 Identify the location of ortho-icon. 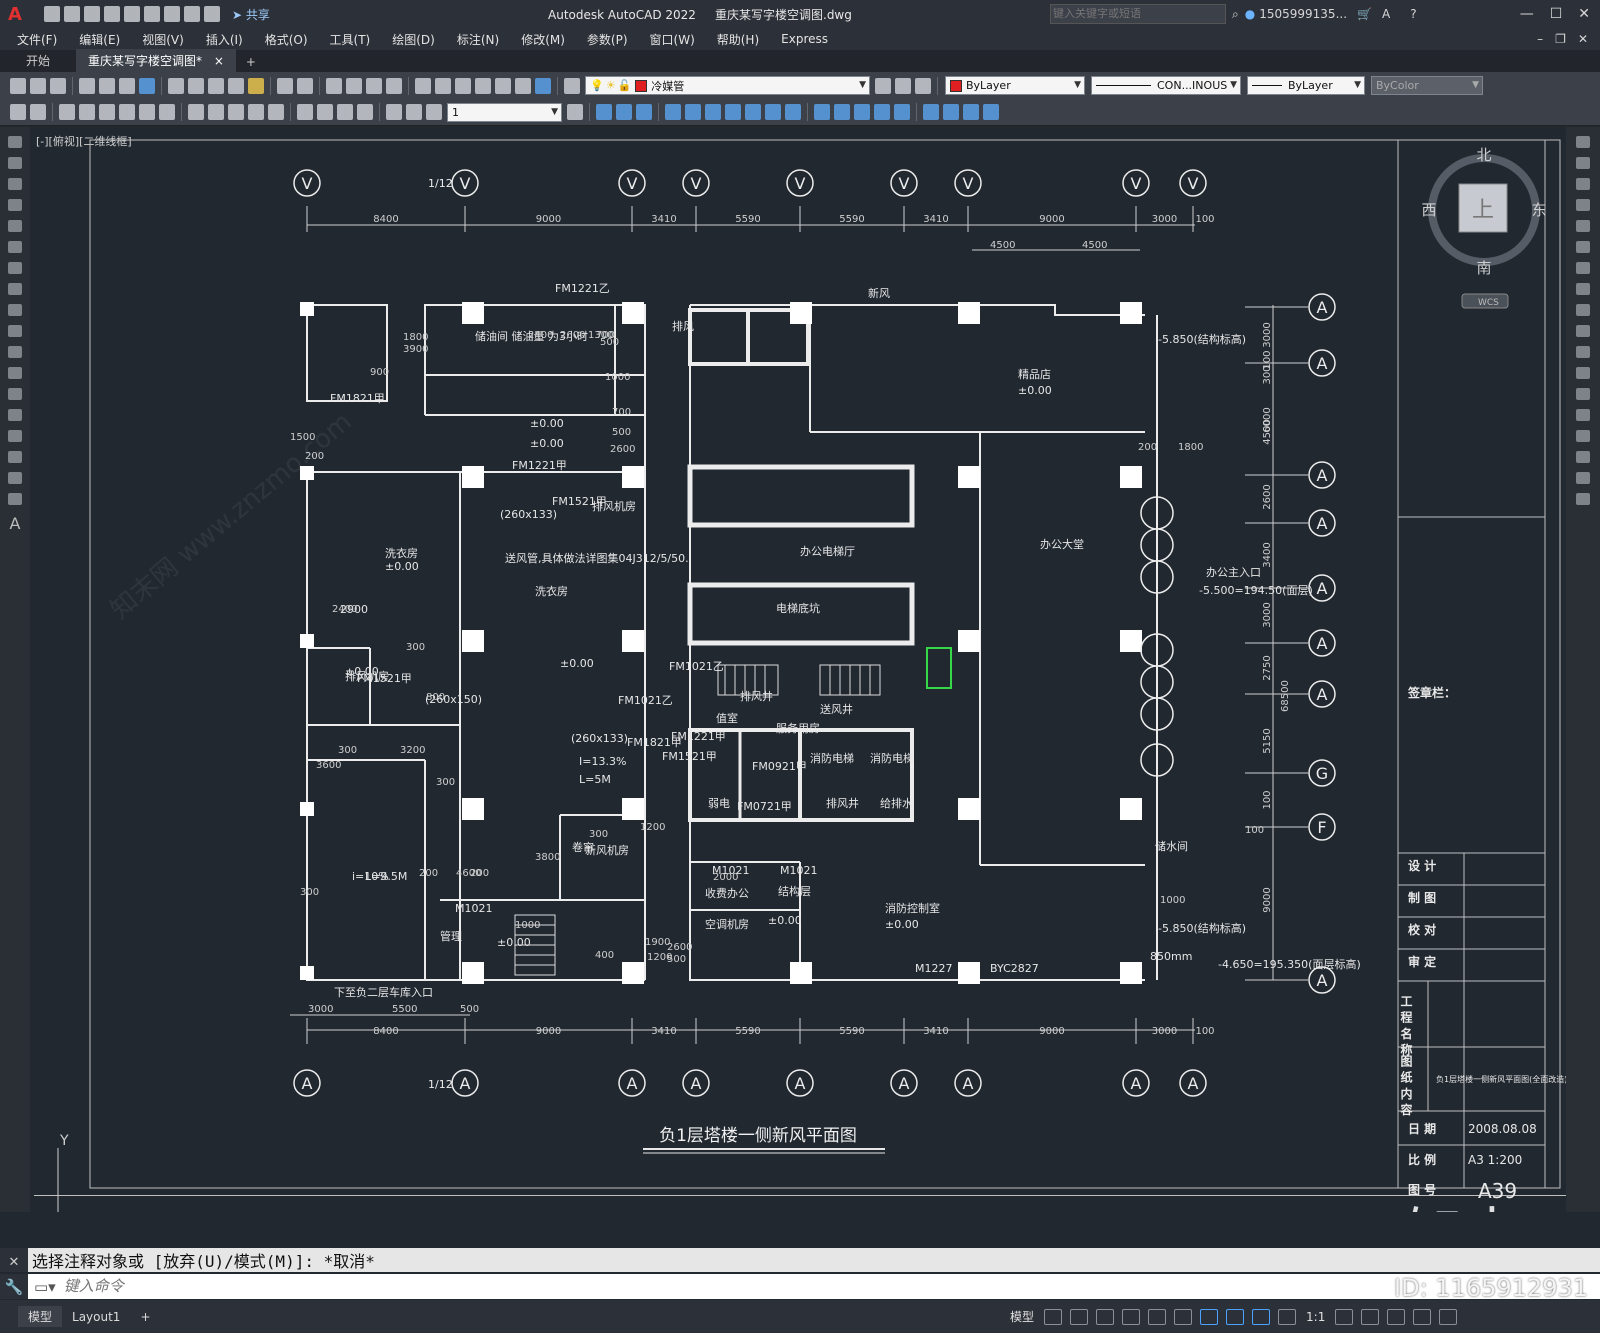
(1105, 1316).